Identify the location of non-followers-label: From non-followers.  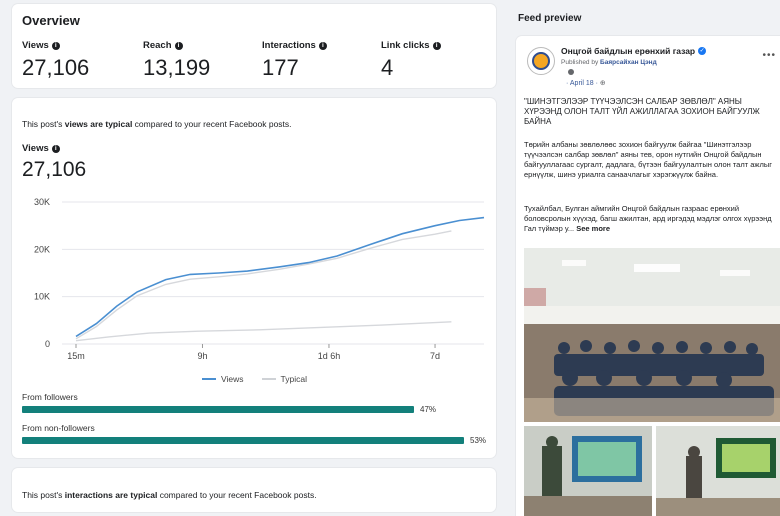
(58, 428).